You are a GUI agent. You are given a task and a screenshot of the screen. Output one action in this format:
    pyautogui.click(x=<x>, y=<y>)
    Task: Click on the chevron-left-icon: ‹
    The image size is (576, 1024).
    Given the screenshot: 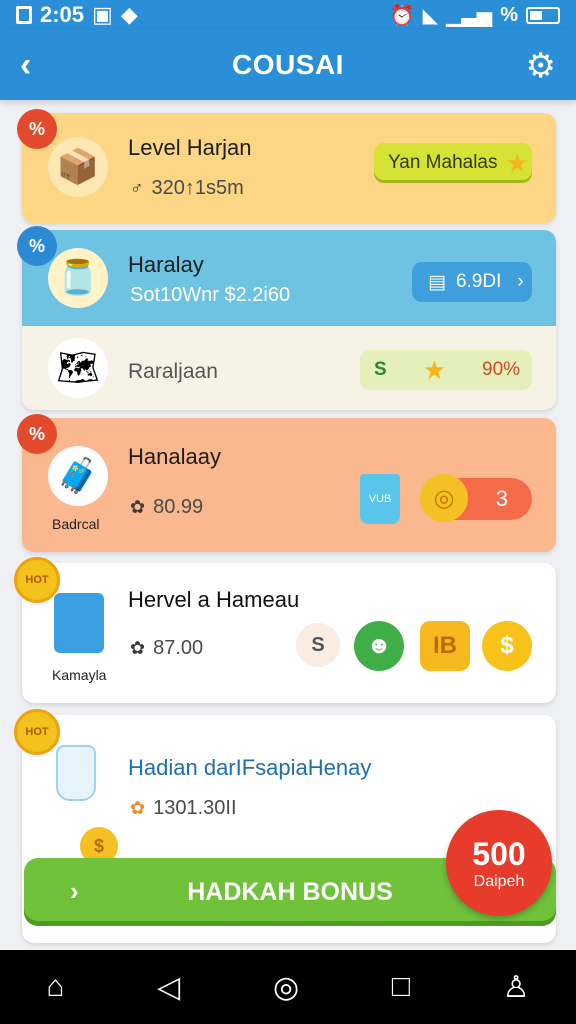 What is the action you would take?
    pyautogui.click(x=25, y=65)
    